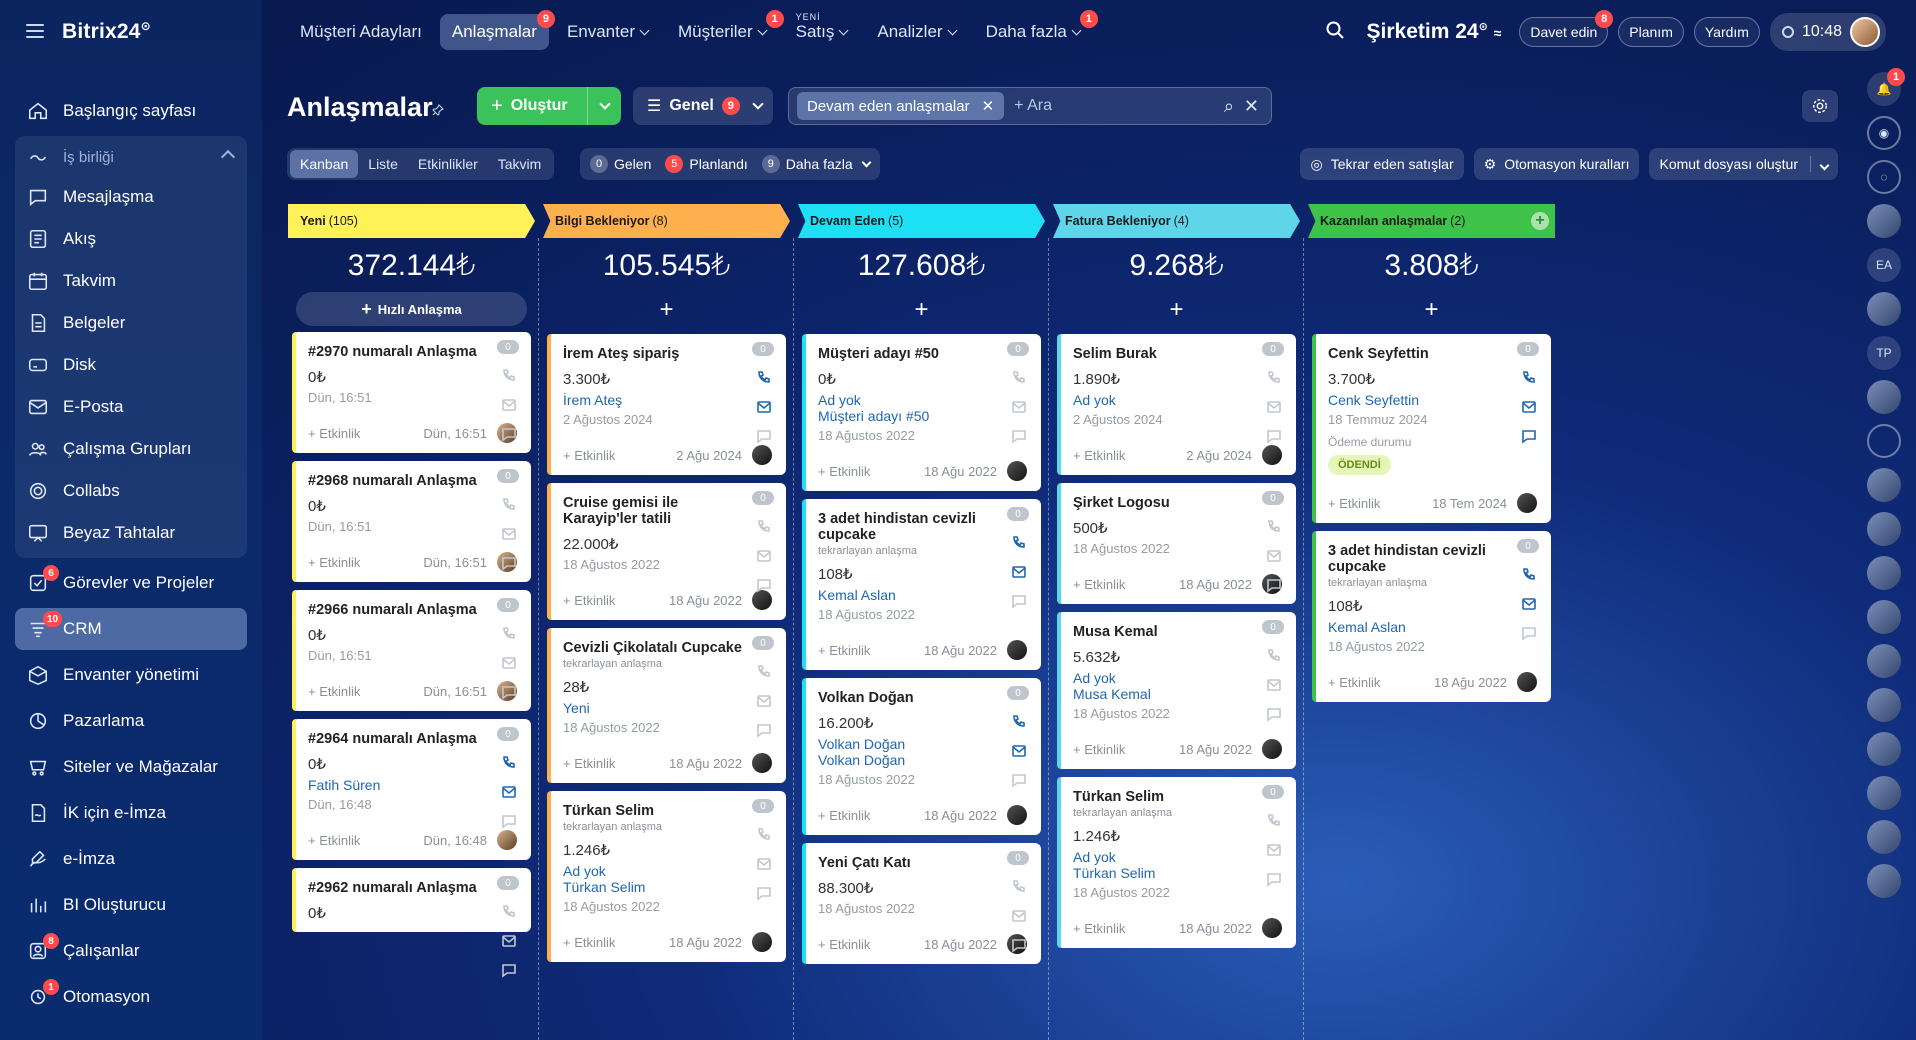  What do you see at coordinates (131, 905) in the screenshot?
I see `sidebar-item-bi: BI Oluşturucu` at bounding box center [131, 905].